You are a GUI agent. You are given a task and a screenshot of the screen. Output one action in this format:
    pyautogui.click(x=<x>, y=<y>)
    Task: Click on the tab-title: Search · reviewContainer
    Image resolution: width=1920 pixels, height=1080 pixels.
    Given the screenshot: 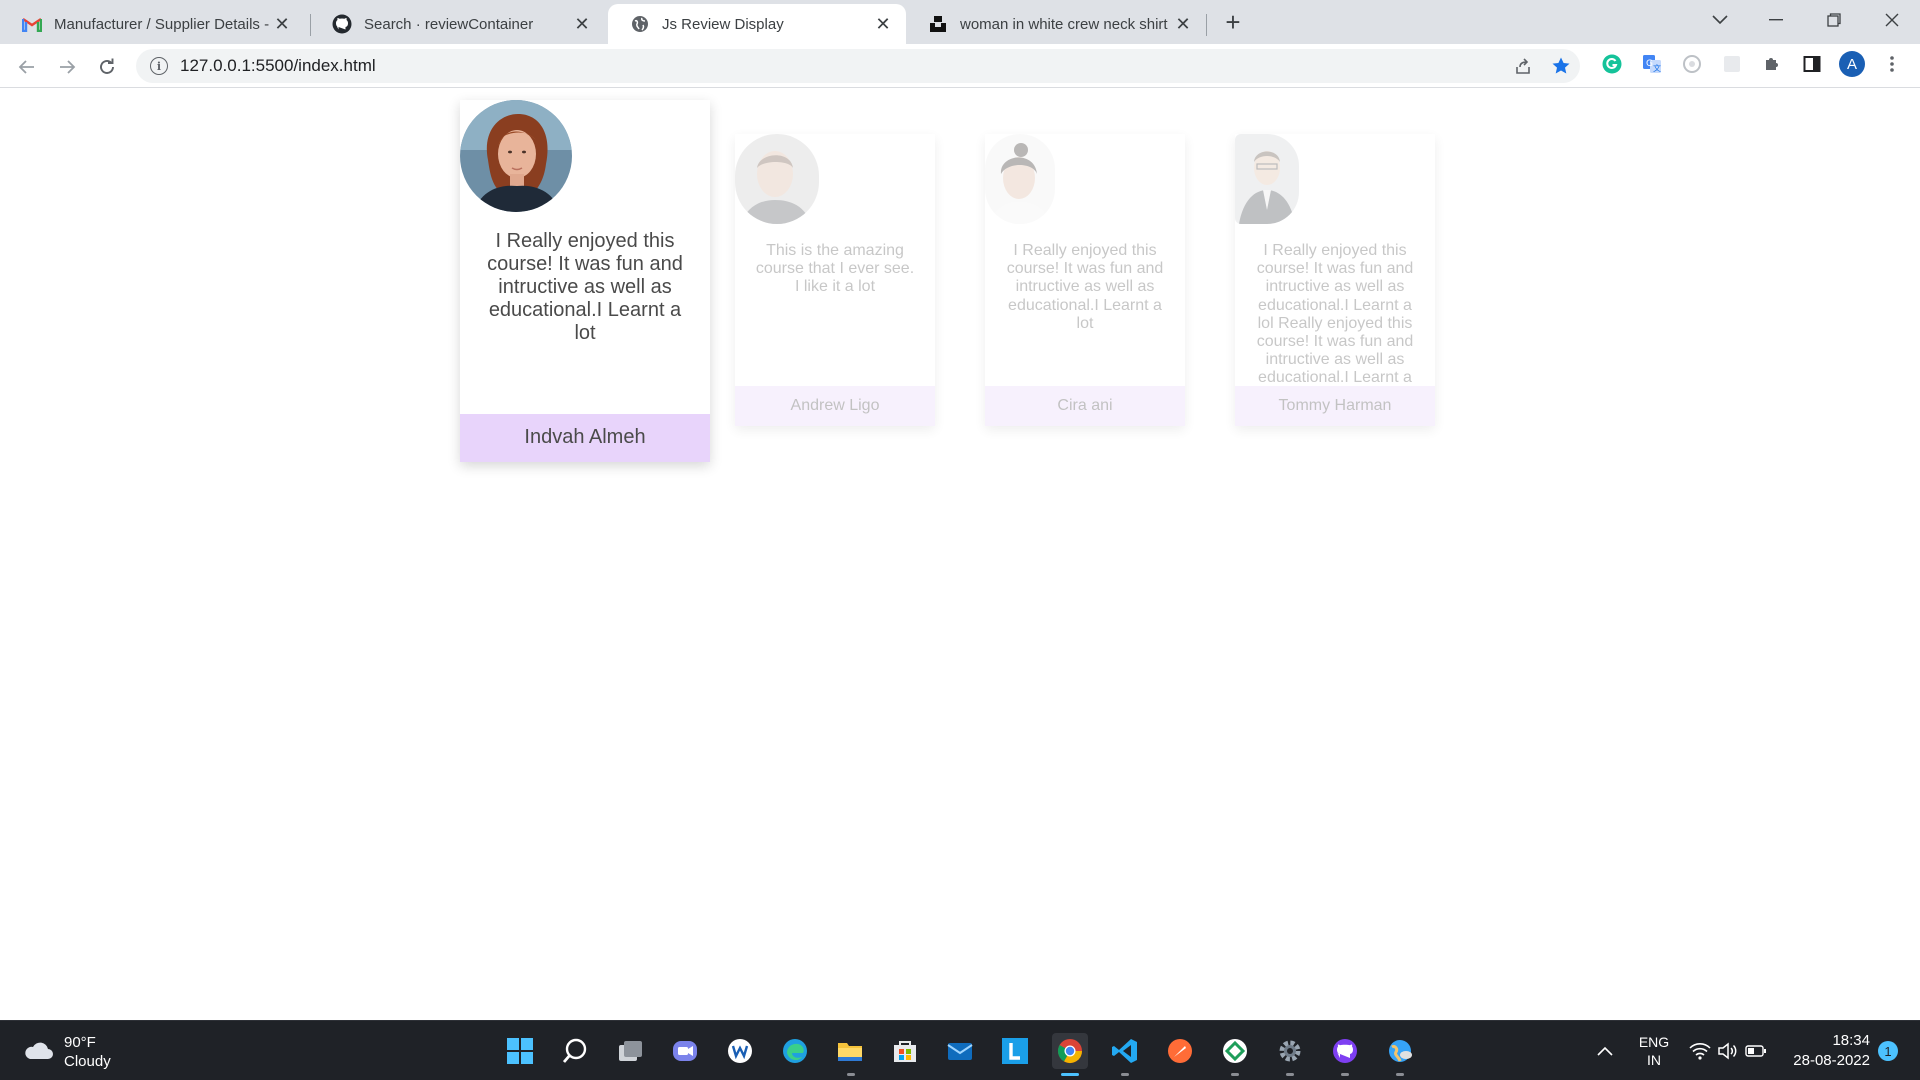 What is the action you would take?
    pyautogui.click(x=449, y=24)
    